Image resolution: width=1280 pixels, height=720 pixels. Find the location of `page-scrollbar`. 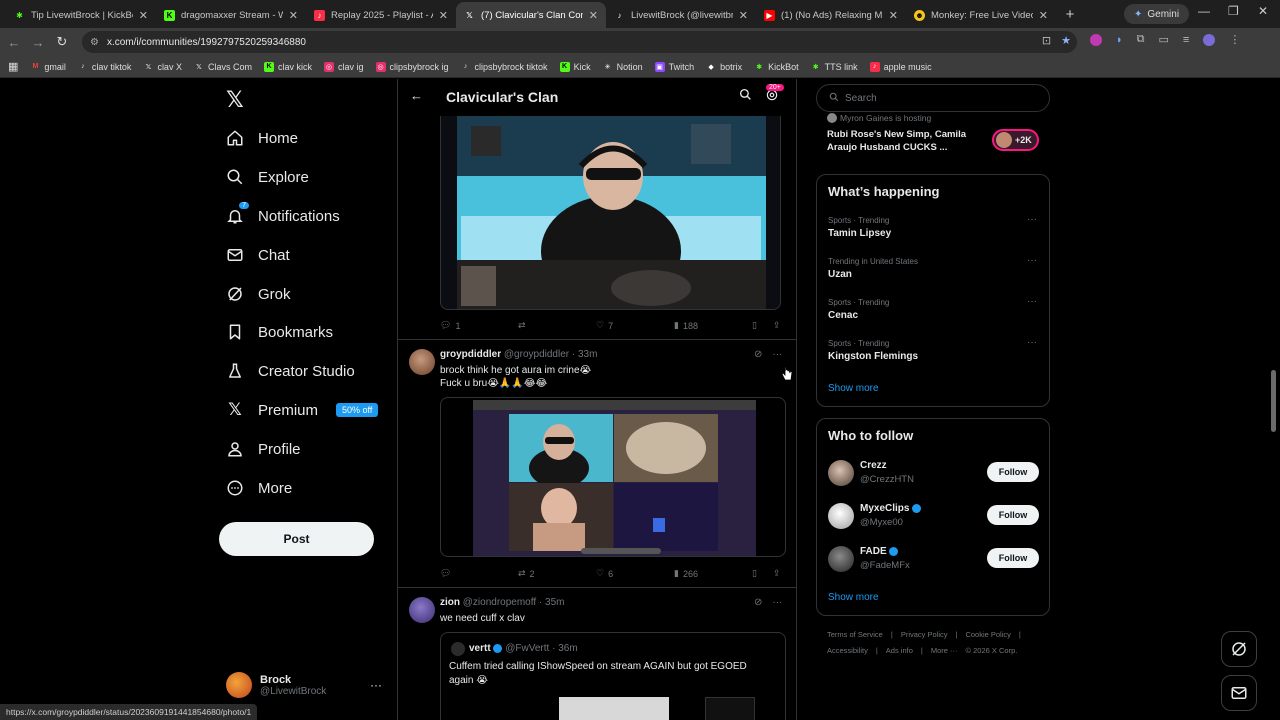

page-scrollbar is located at coordinates (1273, 401).